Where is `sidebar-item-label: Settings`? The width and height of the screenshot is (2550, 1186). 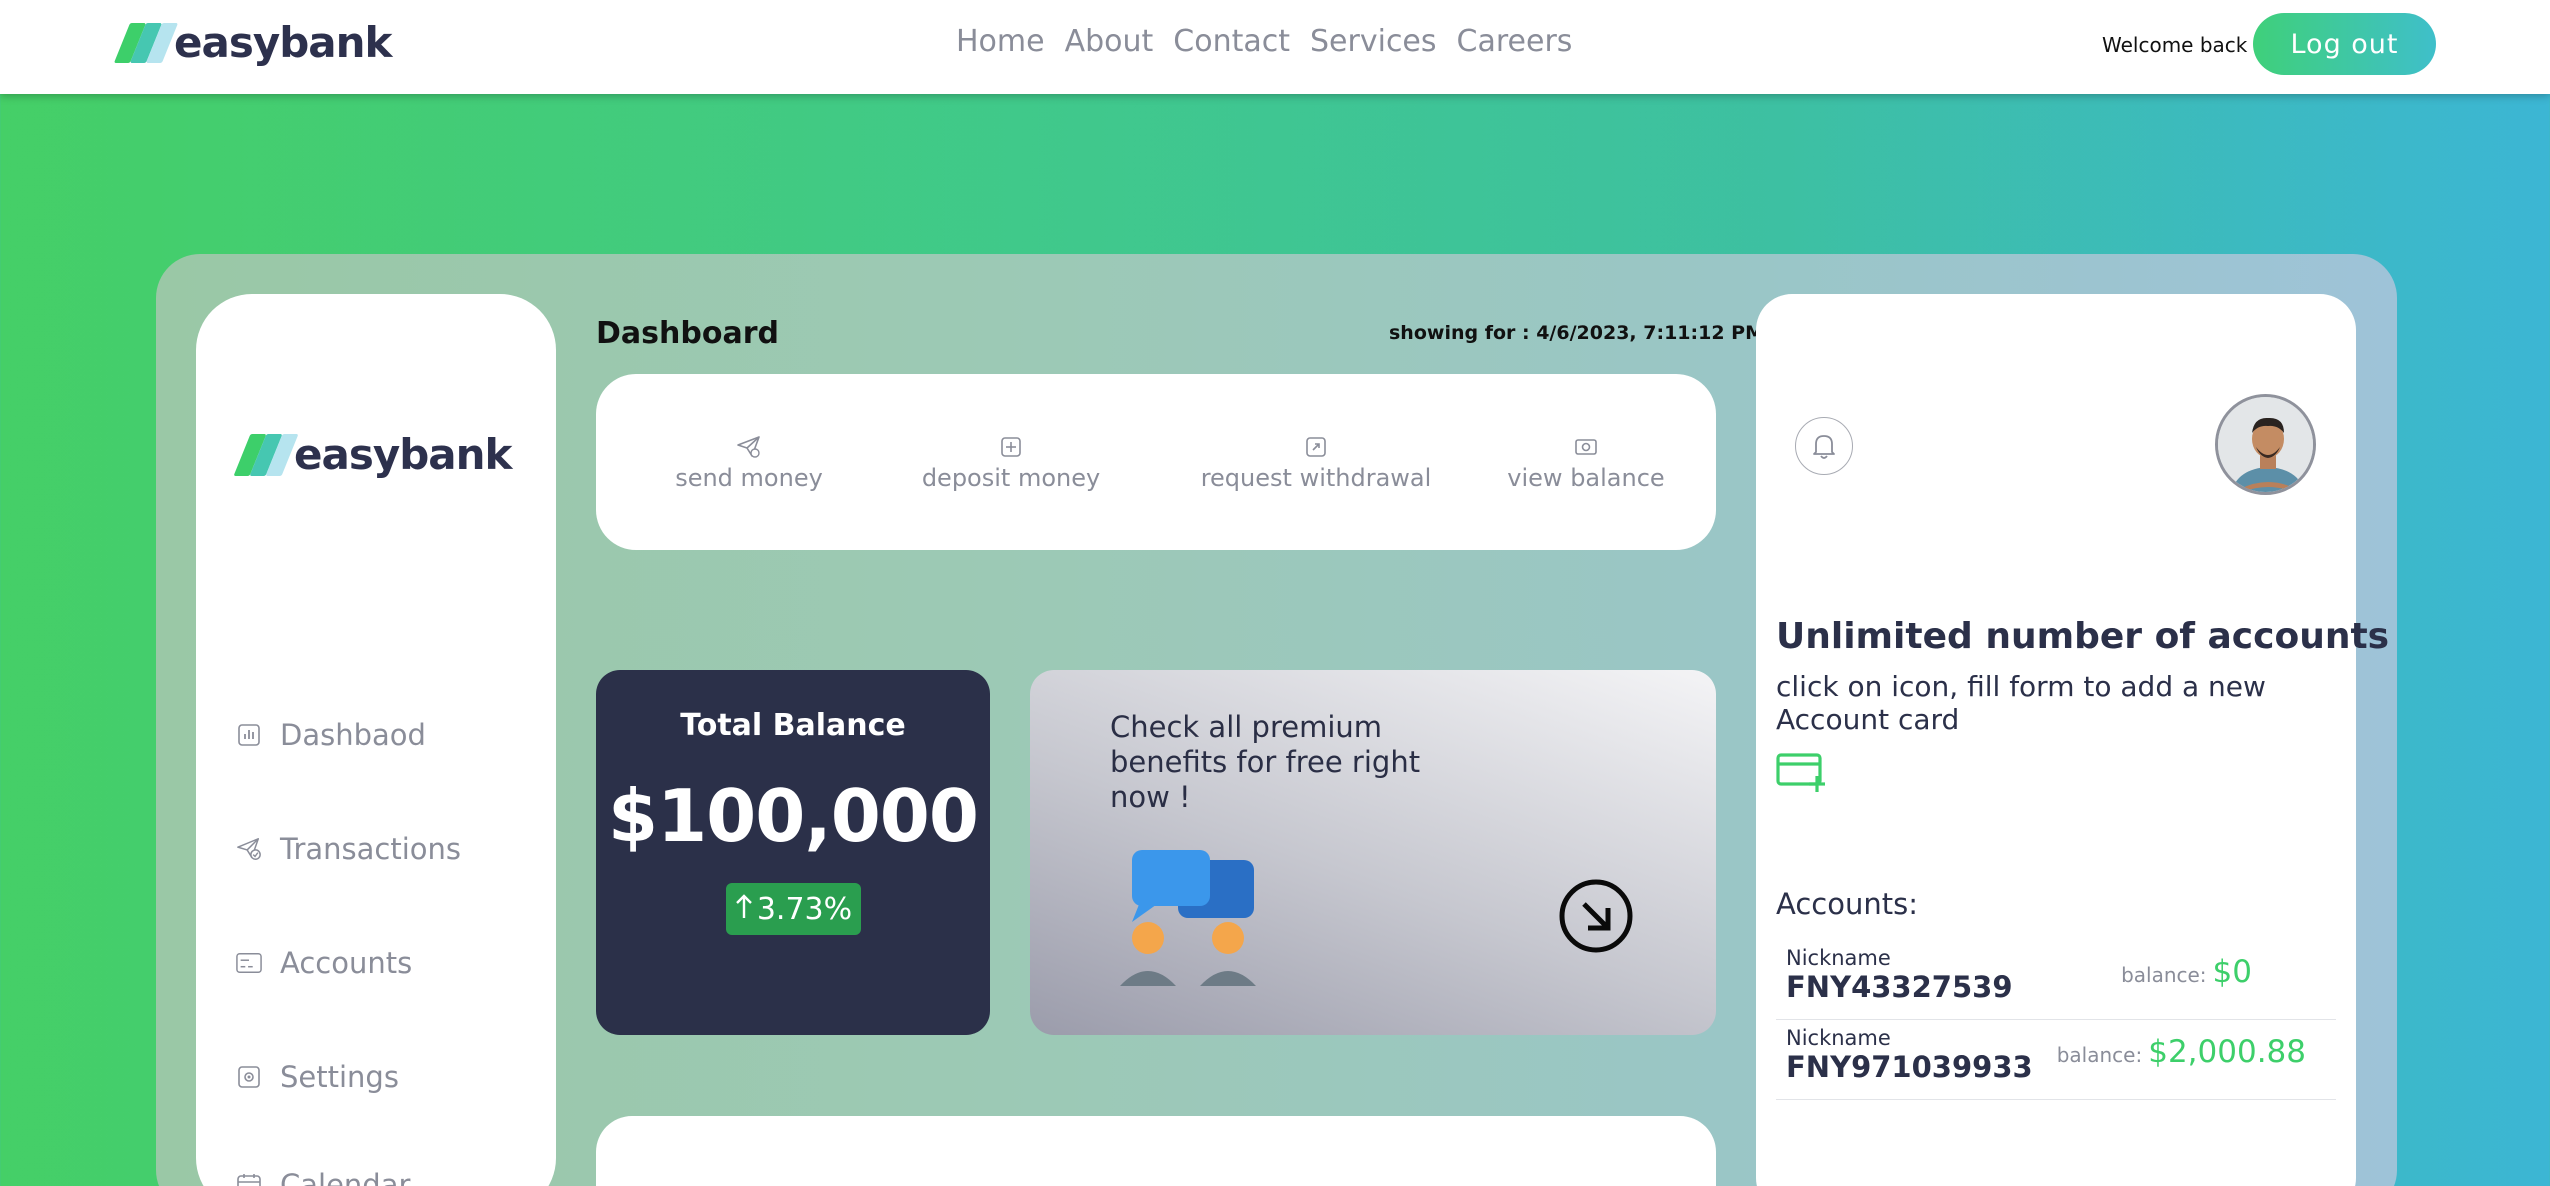
sidebar-item-label: Settings is located at coordinates (339, 1077).